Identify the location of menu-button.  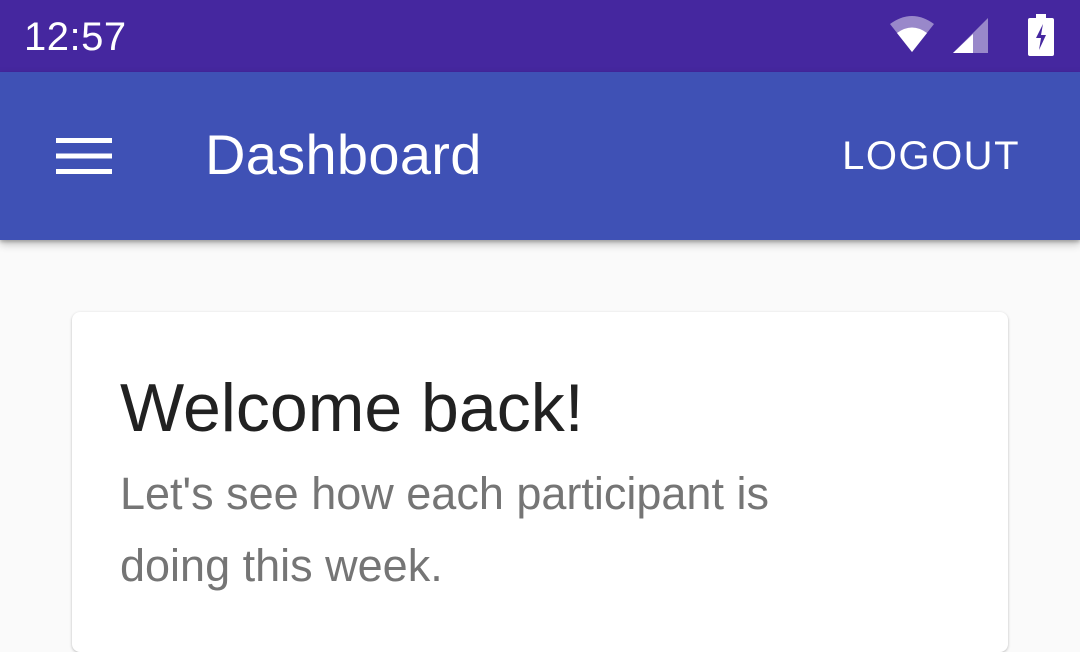
(84, 156).